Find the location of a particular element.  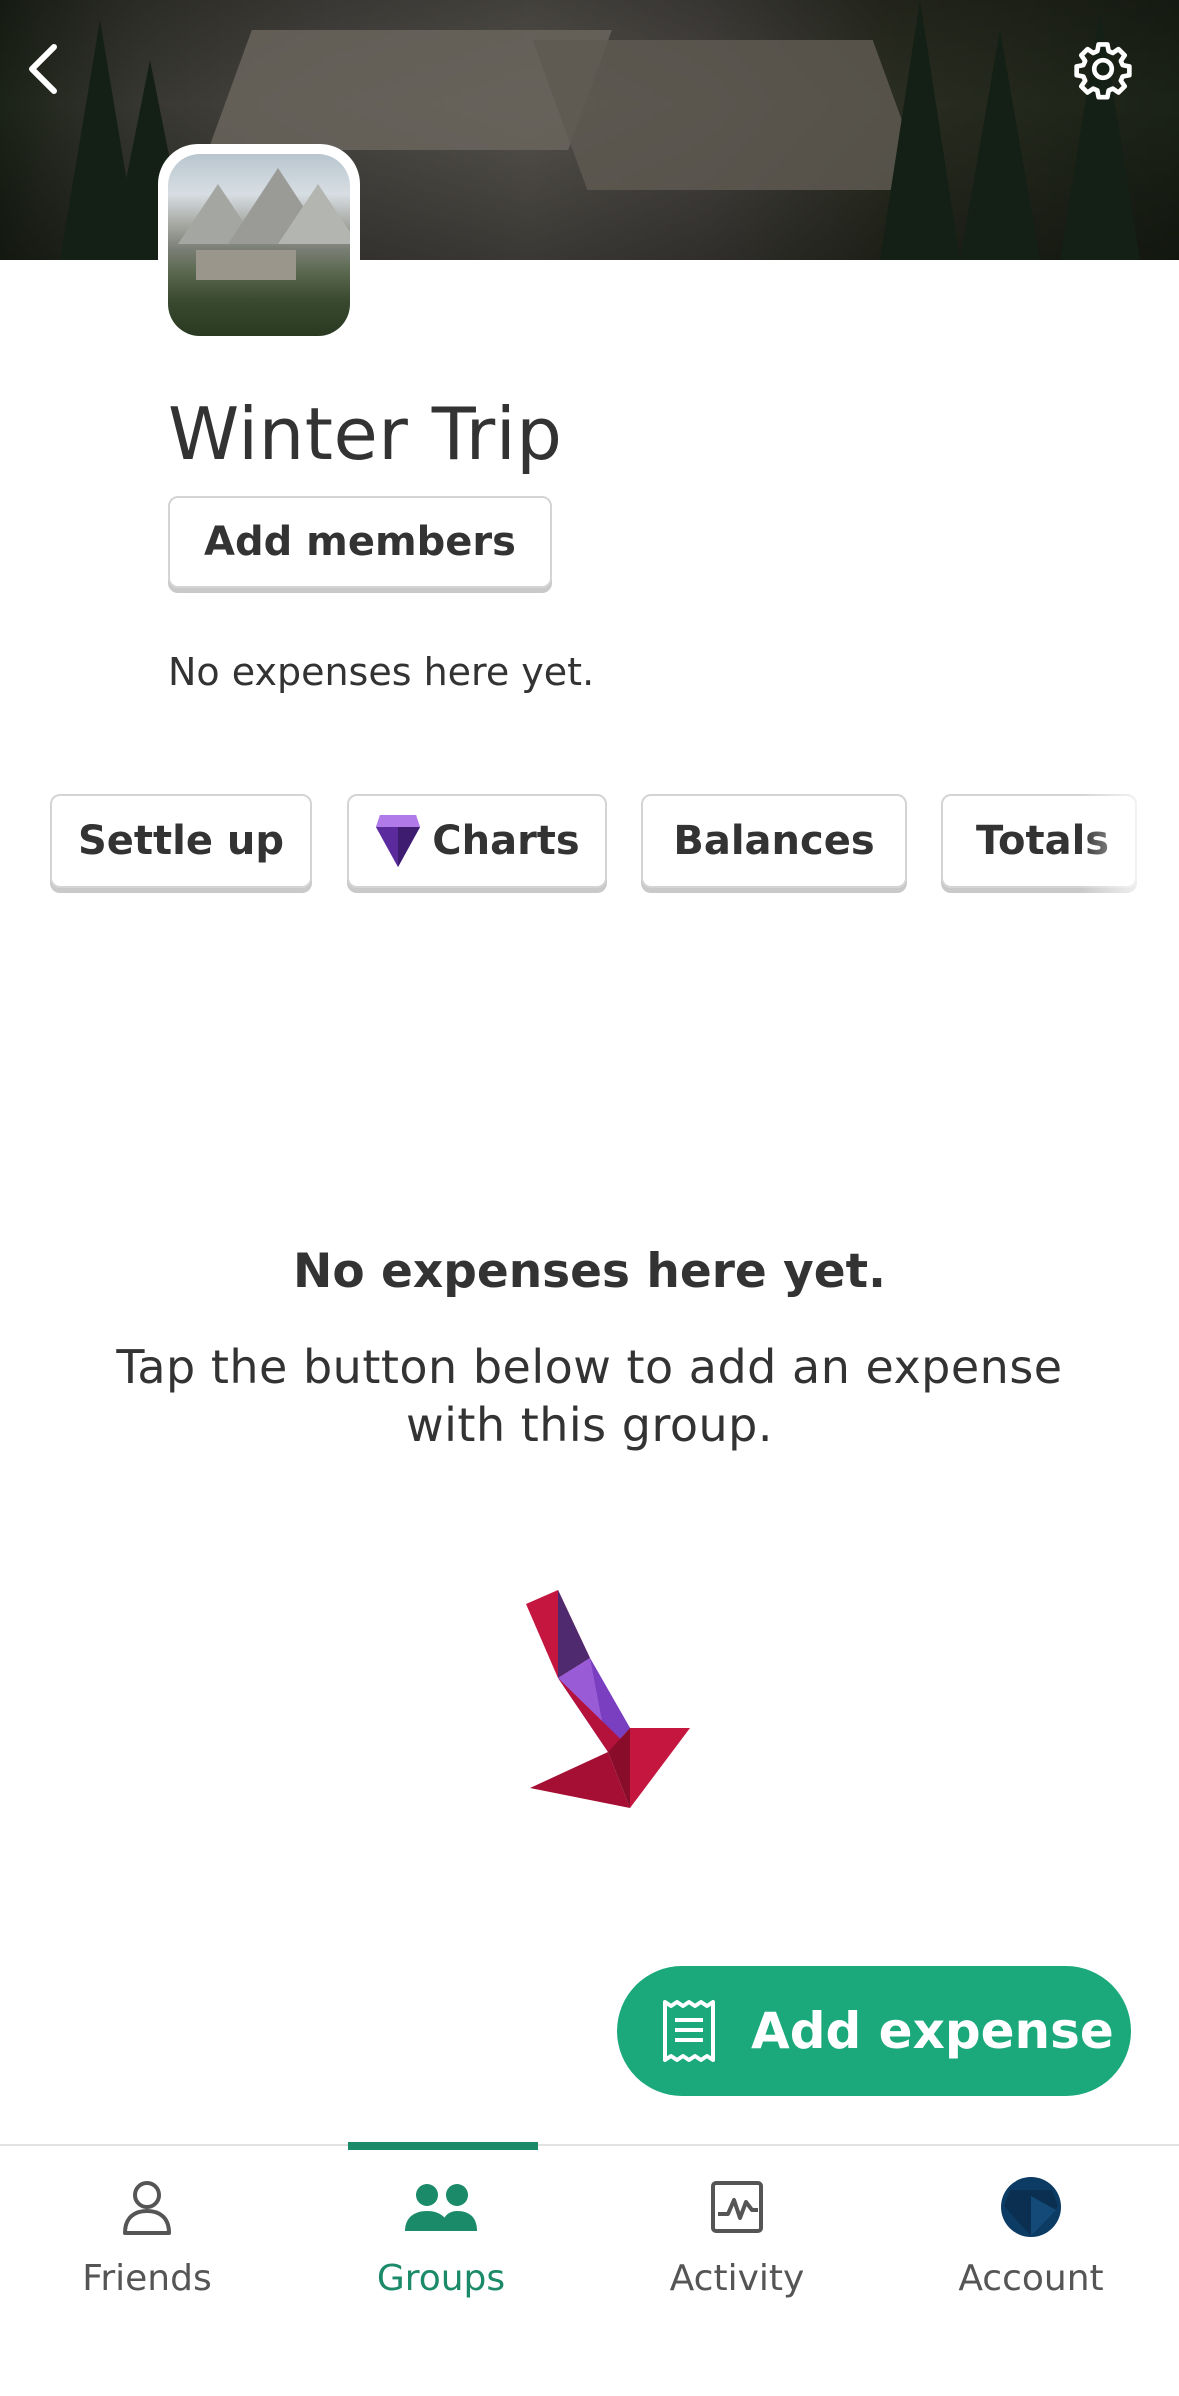

nav-activity-label: Activity is located at coordinates (737, 2278).